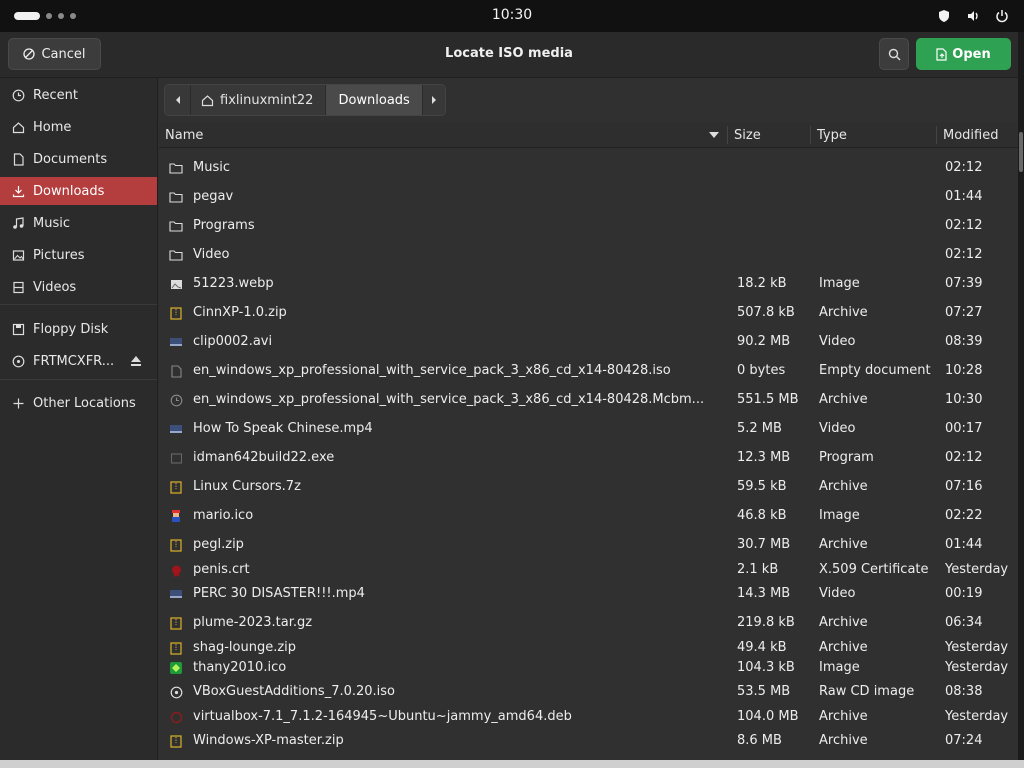 This screenshot has height=768, width=1024. I want to click on power-icon, so click(1002, 16).